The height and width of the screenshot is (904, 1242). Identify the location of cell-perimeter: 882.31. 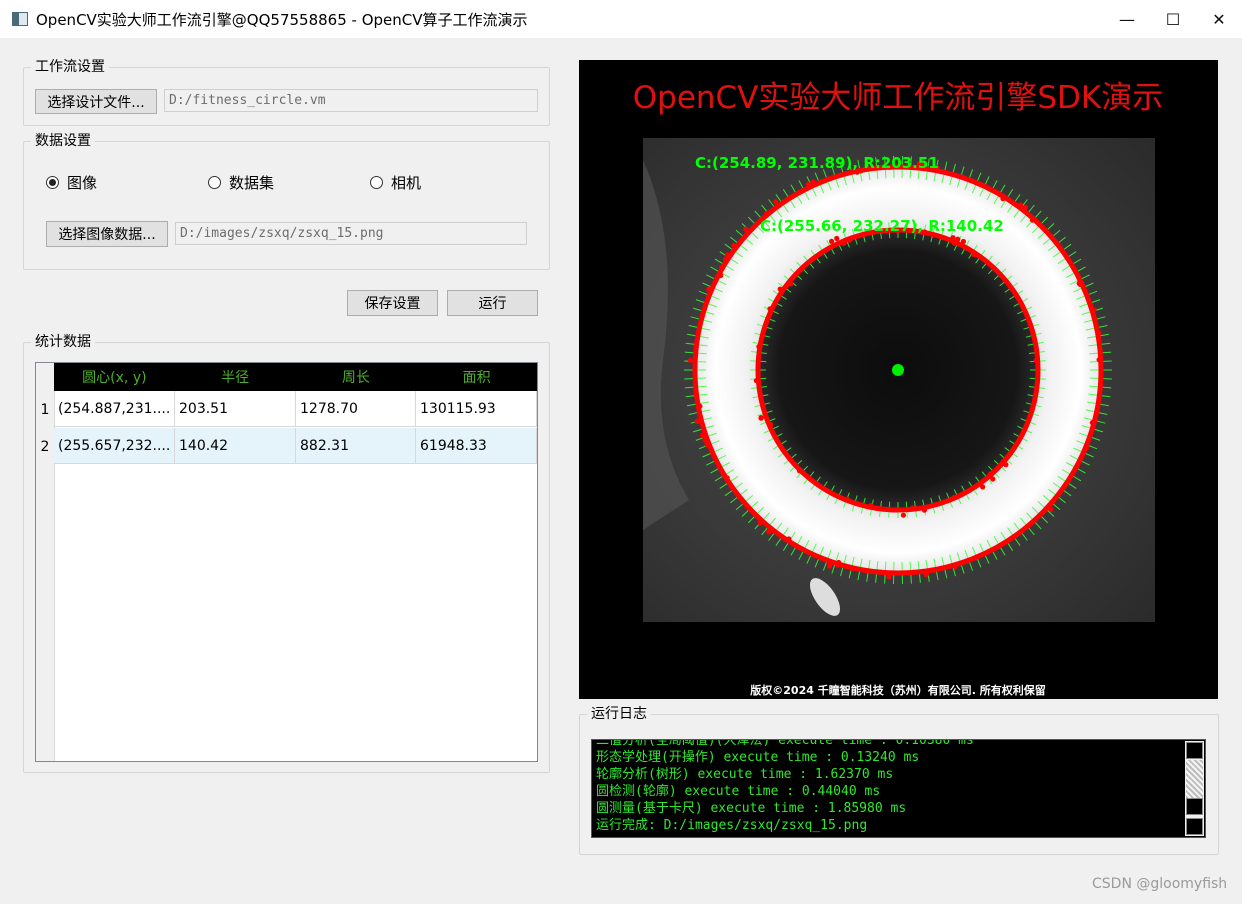
(356, 446).